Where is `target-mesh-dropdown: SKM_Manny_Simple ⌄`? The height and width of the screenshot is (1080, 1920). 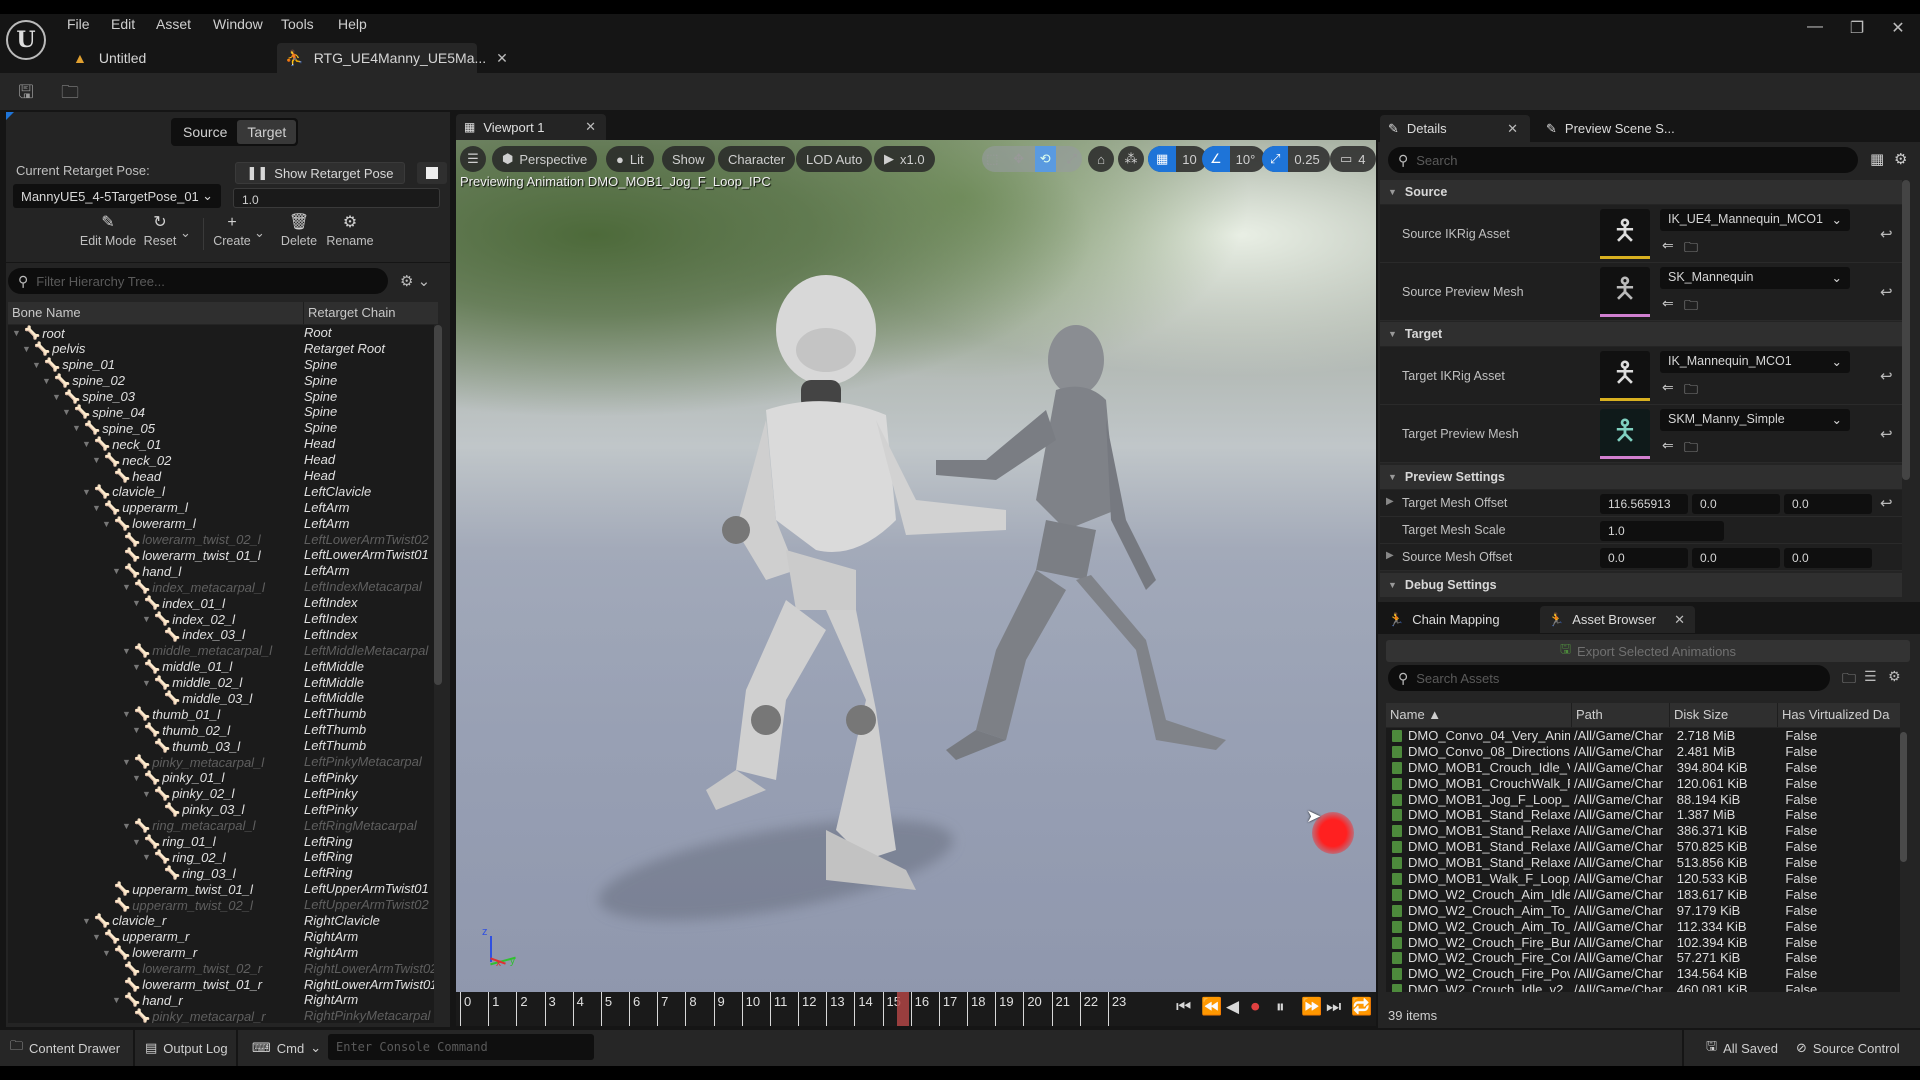
target-mesh-dropdown: SKM_Manny_Simple ⌄ is located at coordinates (1755, 420).